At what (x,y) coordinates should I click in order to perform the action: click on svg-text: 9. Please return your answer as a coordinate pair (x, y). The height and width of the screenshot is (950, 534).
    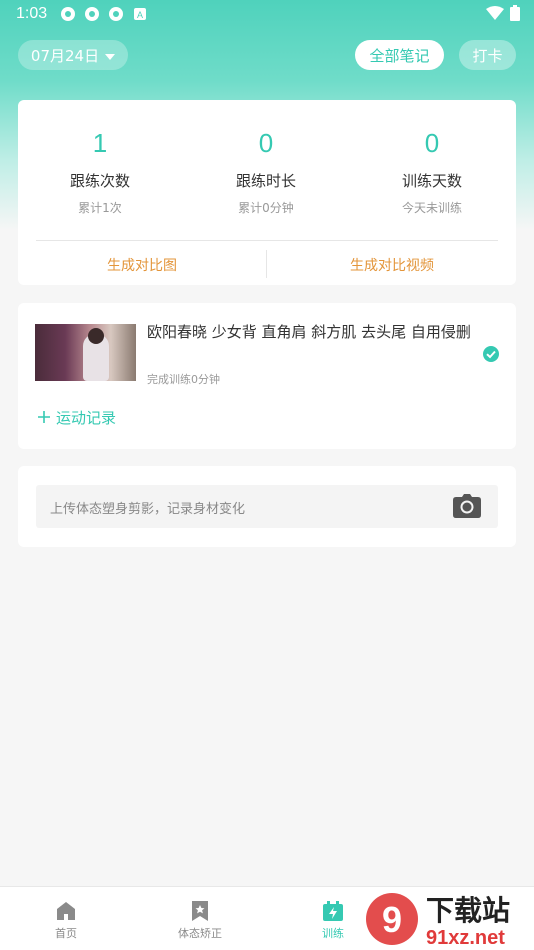
    Looking at the image, I should click on (392, 919).